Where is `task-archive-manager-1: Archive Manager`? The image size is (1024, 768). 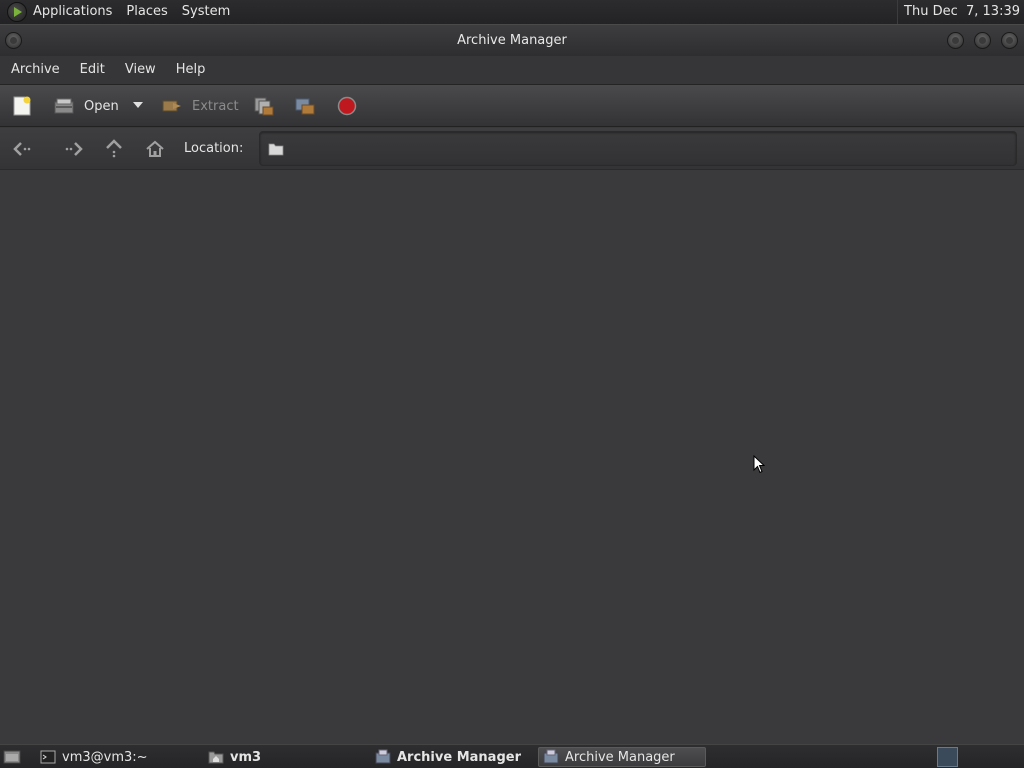 task-archive-manager-1: Archive Manager is located at coordinates (454, 757).